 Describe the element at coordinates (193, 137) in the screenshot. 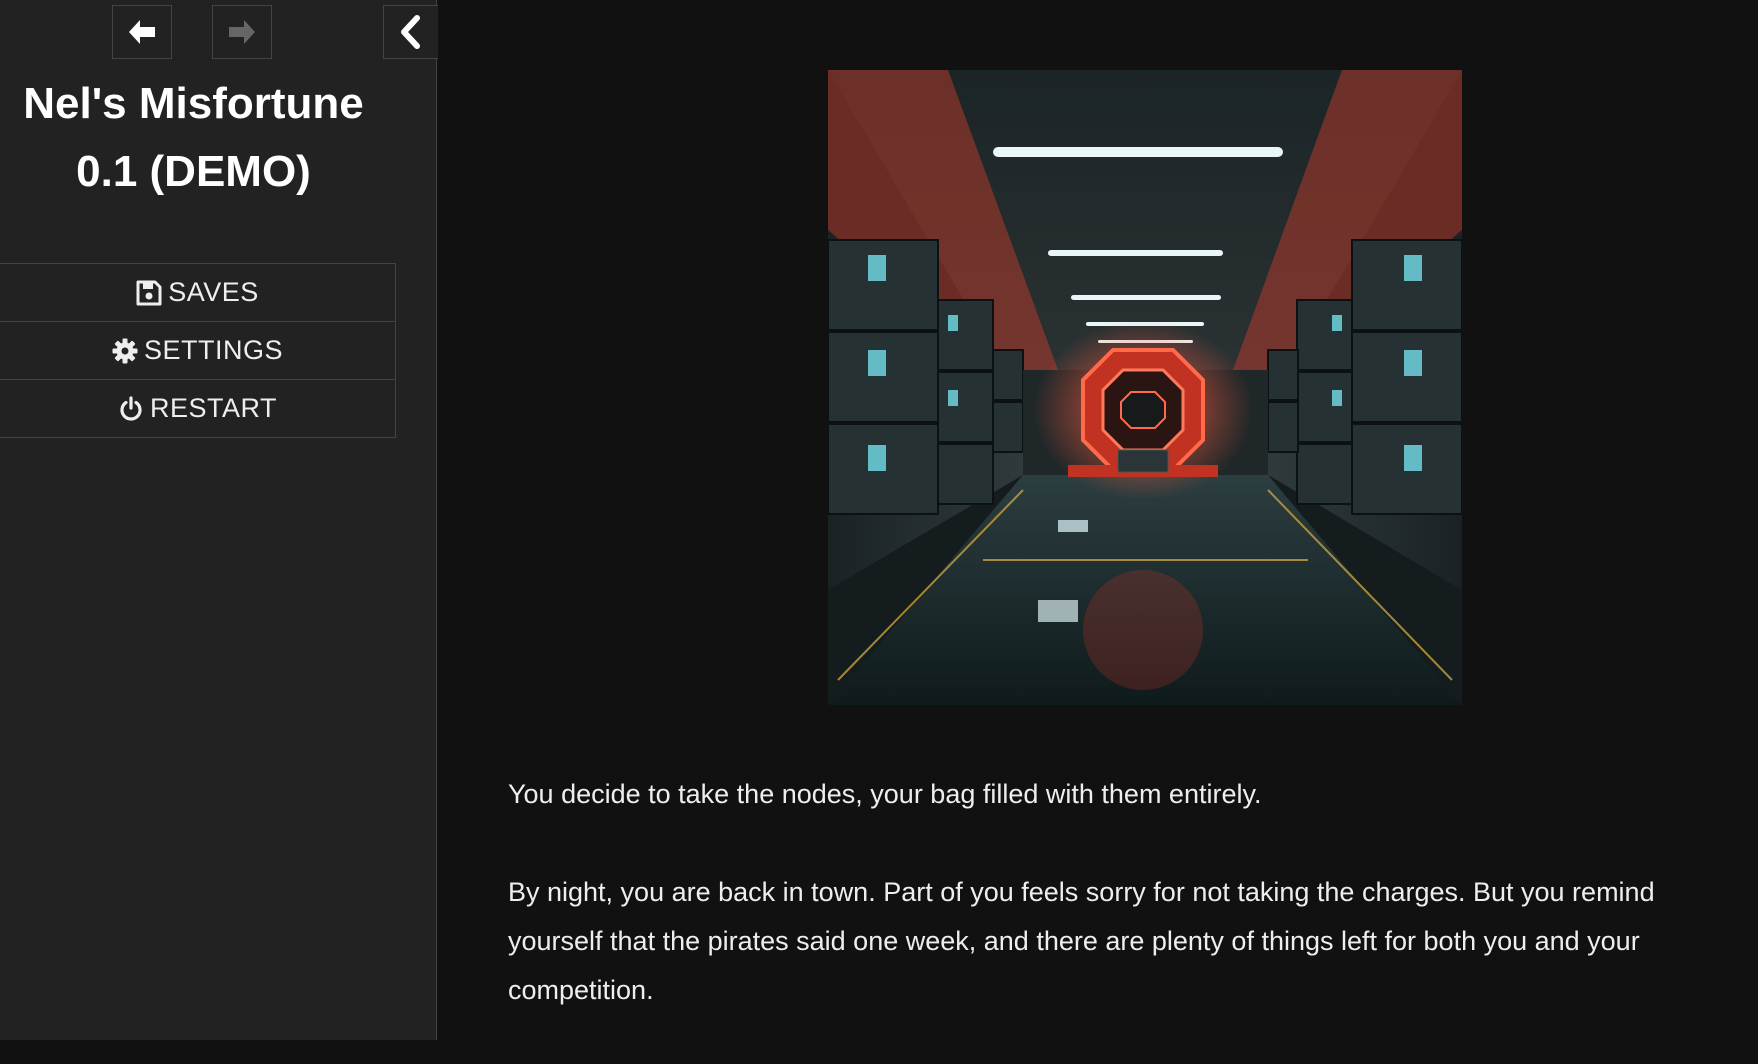

I see `story-title: Nel's Misfortune 0.1 (DEMO)` at that location.